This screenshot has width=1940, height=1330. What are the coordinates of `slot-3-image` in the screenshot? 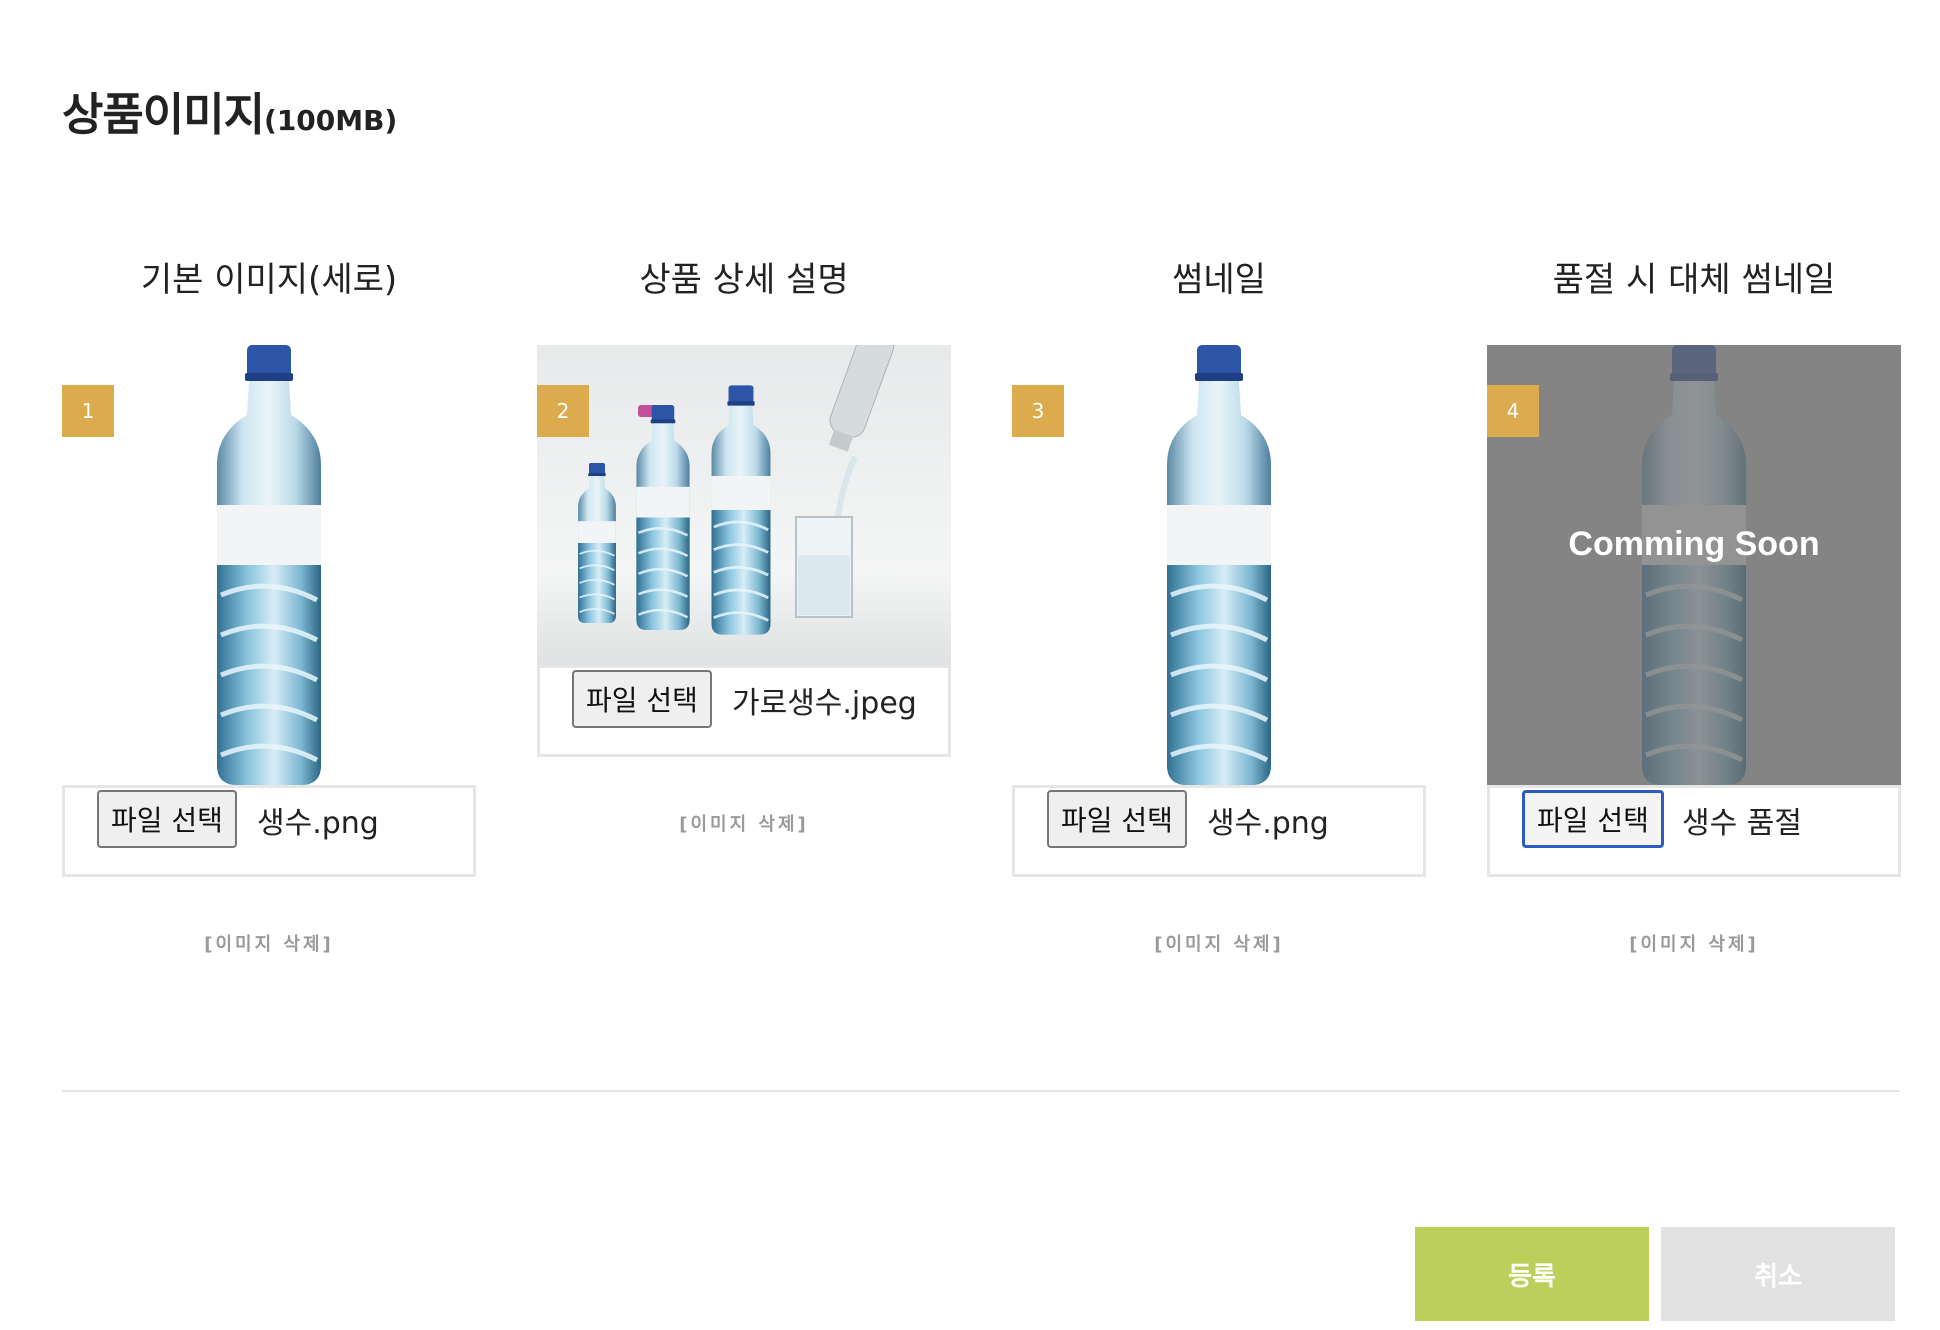 It's located at (1219, 565).